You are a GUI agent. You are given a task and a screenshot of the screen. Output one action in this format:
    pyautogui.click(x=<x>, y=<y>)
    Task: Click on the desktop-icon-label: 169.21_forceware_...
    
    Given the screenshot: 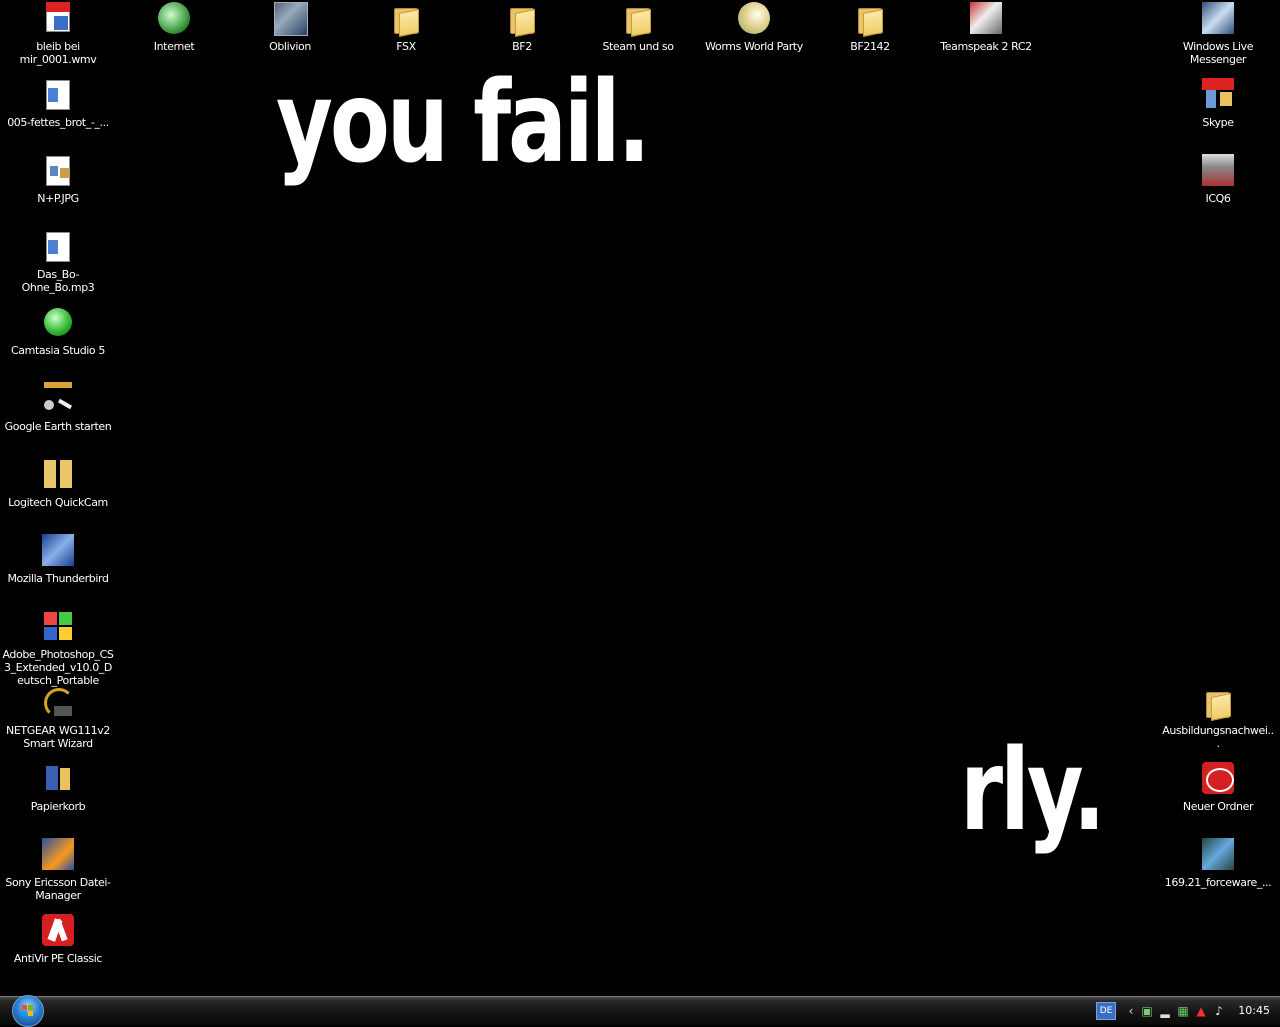 What is the action you would take?
    pyautogui.click(x=1218, y=882)
    